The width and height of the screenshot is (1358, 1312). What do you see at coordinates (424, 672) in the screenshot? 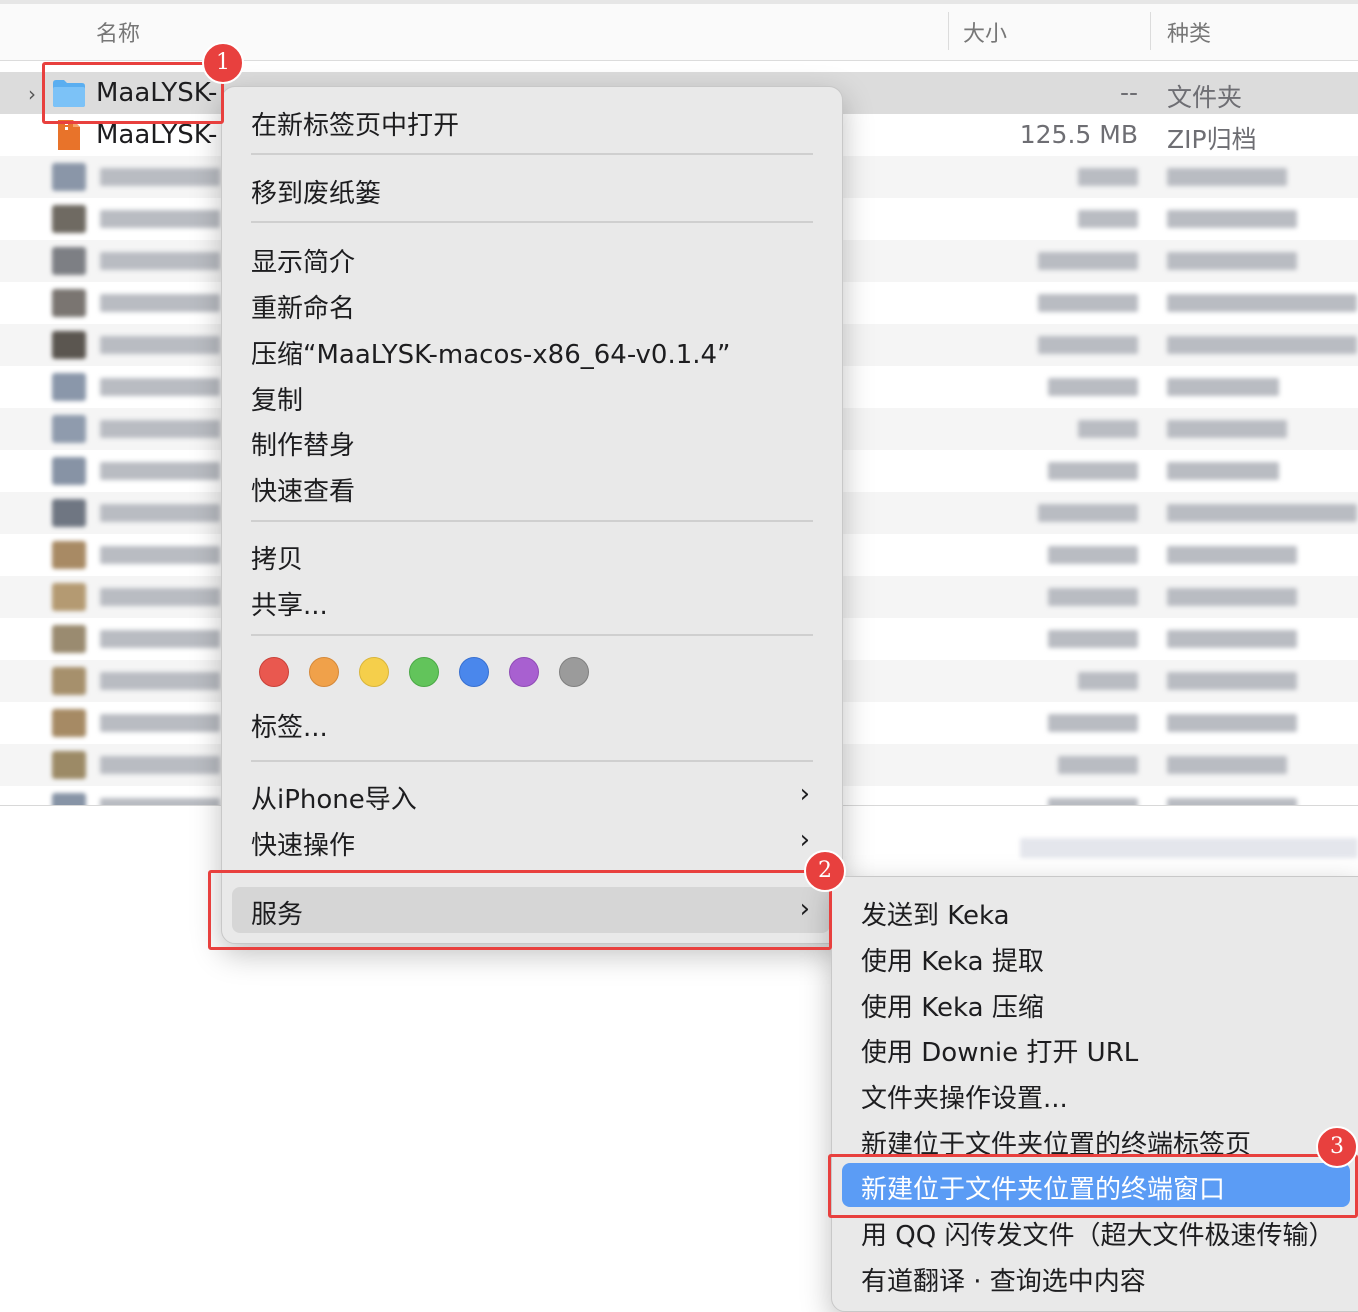
I see `tag-green-dot` at bounding box center [424, 672].